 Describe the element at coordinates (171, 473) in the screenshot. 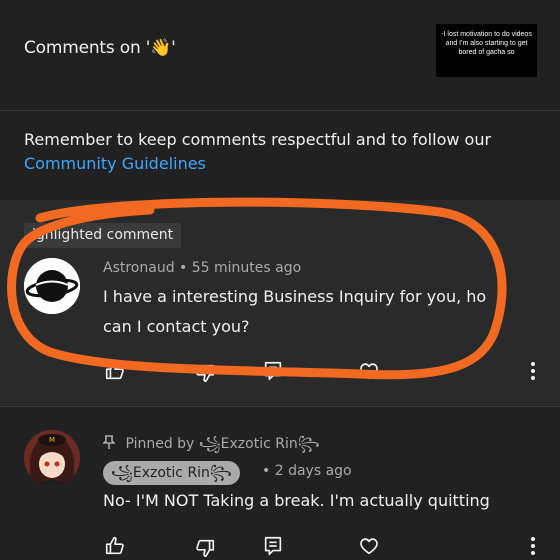

I see `author-chip: ꧁Exzotic Rin꧂` at that location.